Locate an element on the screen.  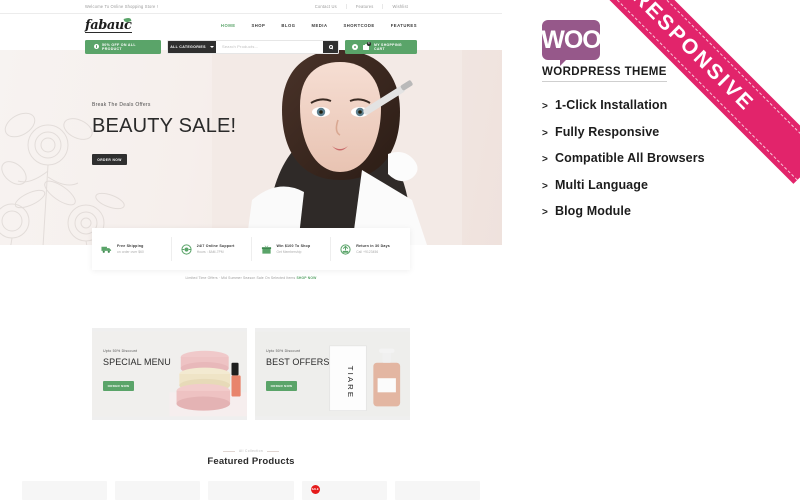
nav-item-media: MEDIA is located at coordinates (319, 25).